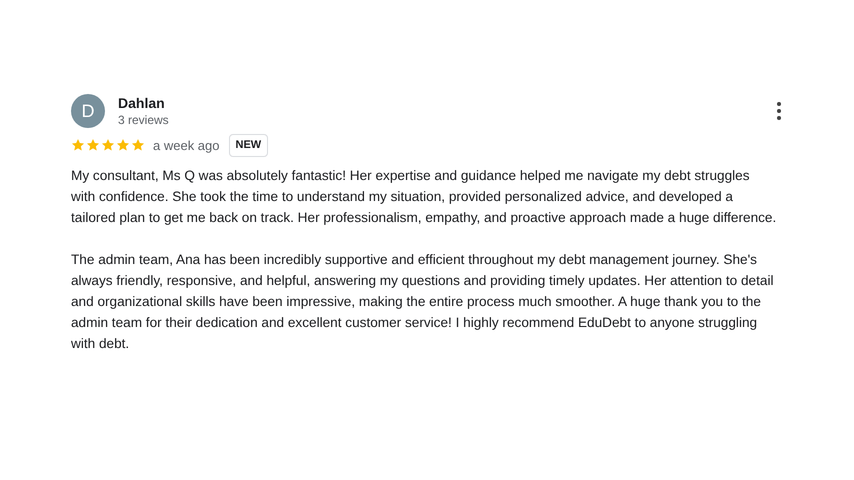 The image size is (854, 480). What do you see at coordinates (248, 145) in the screenshot?
I see `new-badge: NEW` at bounding box center [248, 145].